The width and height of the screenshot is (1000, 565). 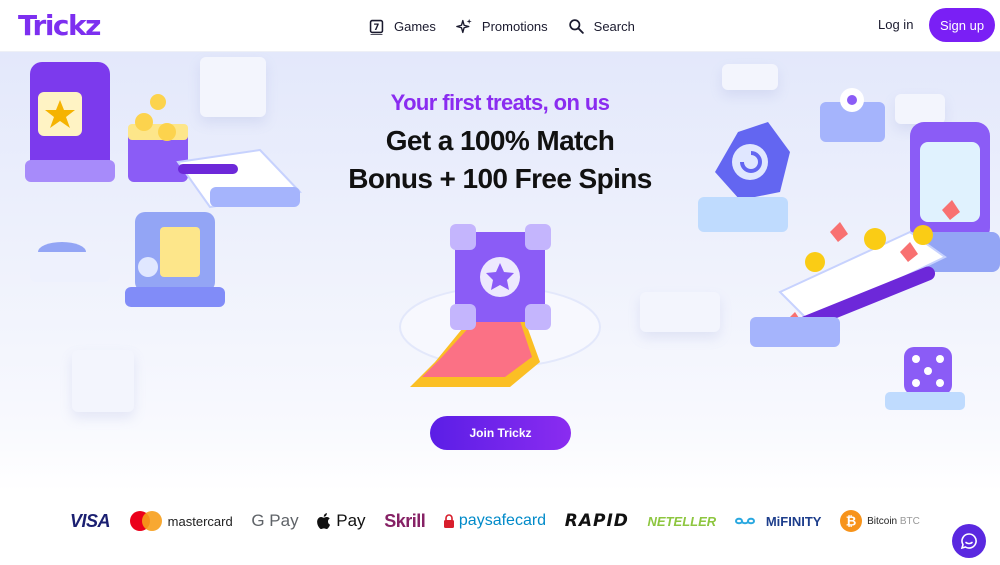 I want to click on payment-rapid: RAPID, so click(x=597, y=521).